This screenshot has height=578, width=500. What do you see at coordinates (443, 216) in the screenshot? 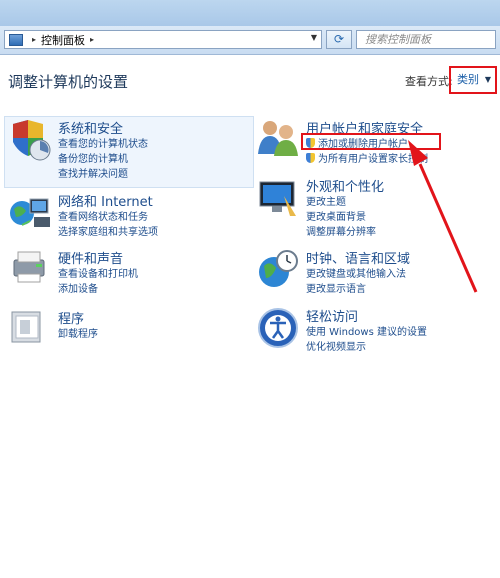
I see `annotation-arrow` at bounding box center [443, 216].